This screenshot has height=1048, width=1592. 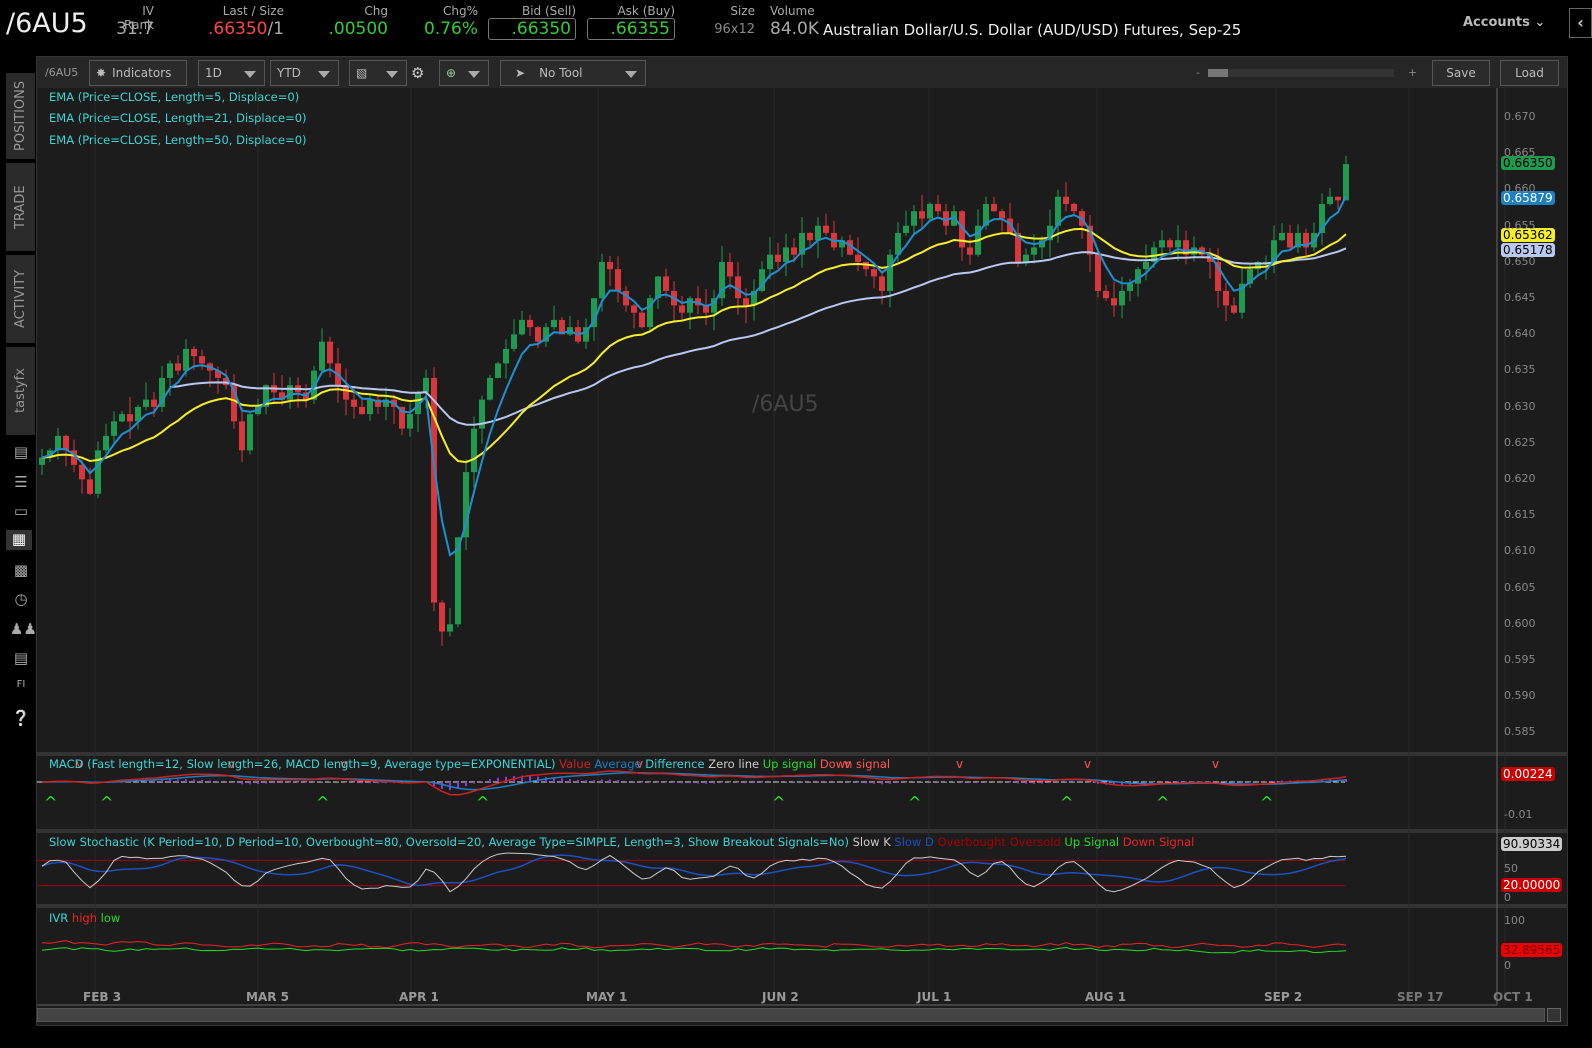 What do you see at coordinates (855, 764) in the screenshot?
I see `macd-legend-down: Down signal` at bounding box center [855, 764].